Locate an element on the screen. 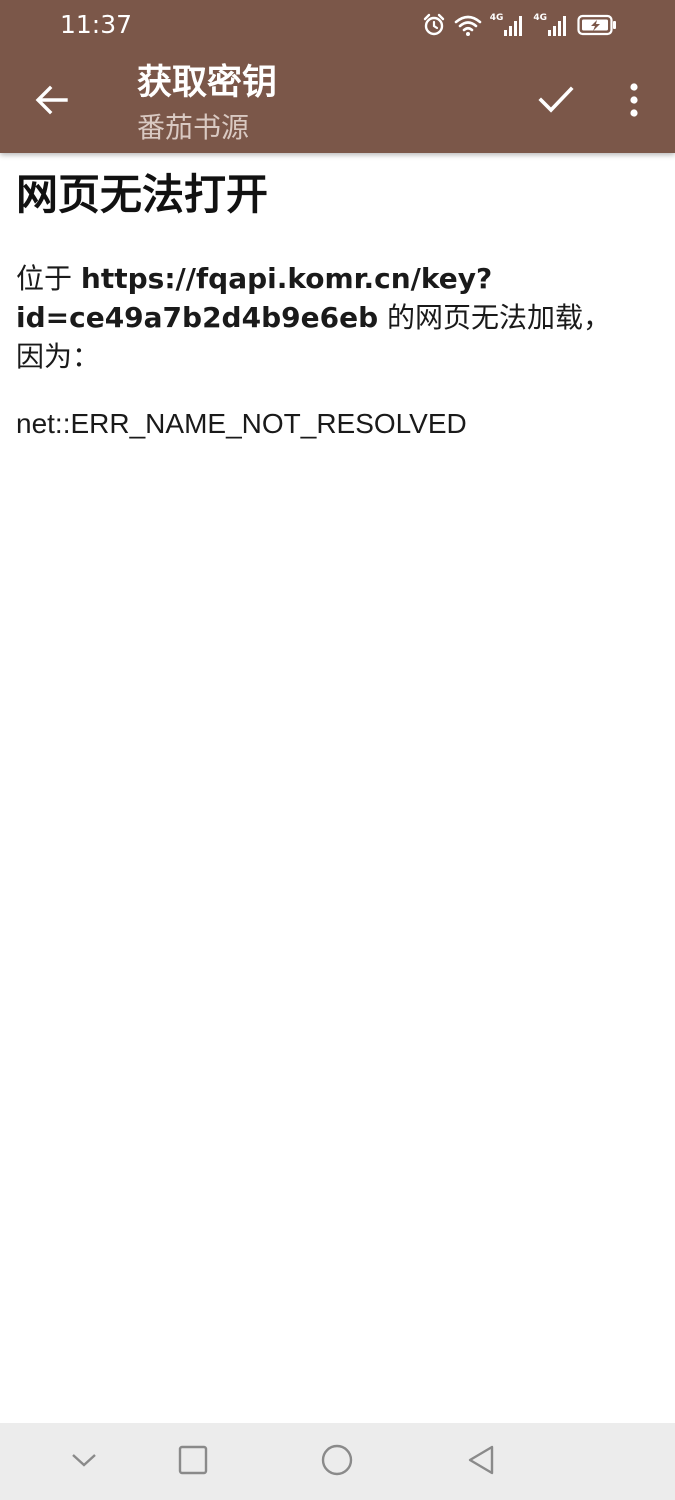 The height and width of the screenshot is (1500, 675). back-button is located at coordinates (52, 102).